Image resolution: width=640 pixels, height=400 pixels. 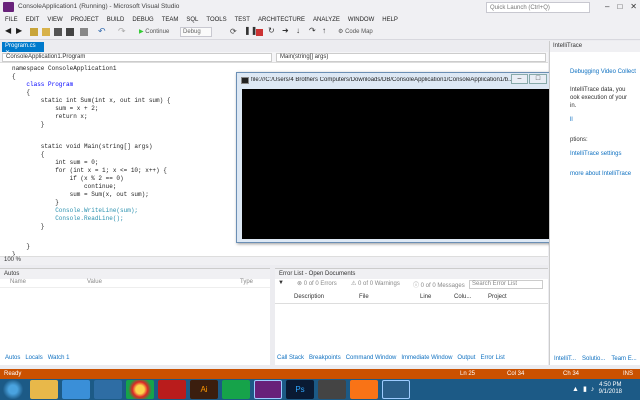 I want to click on restart-icon: ⟳, so click(x=234, y=31).